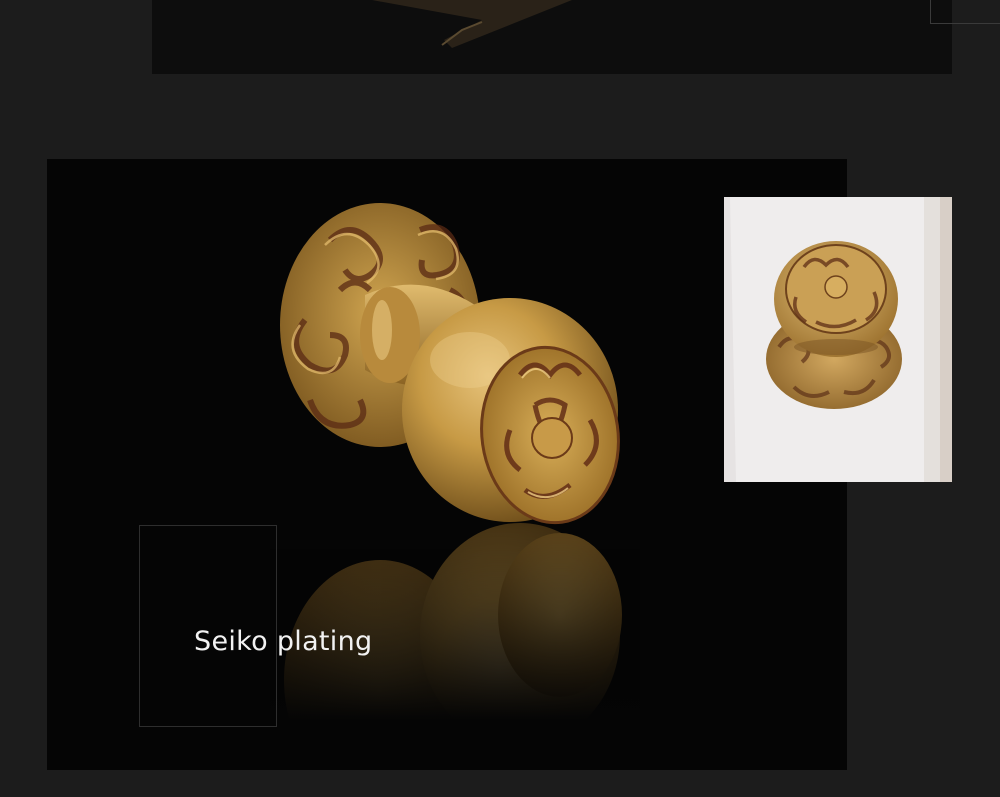 This screenshot has width=1000, height=797. I want to click on previous-section-panel, so click(576, 37).